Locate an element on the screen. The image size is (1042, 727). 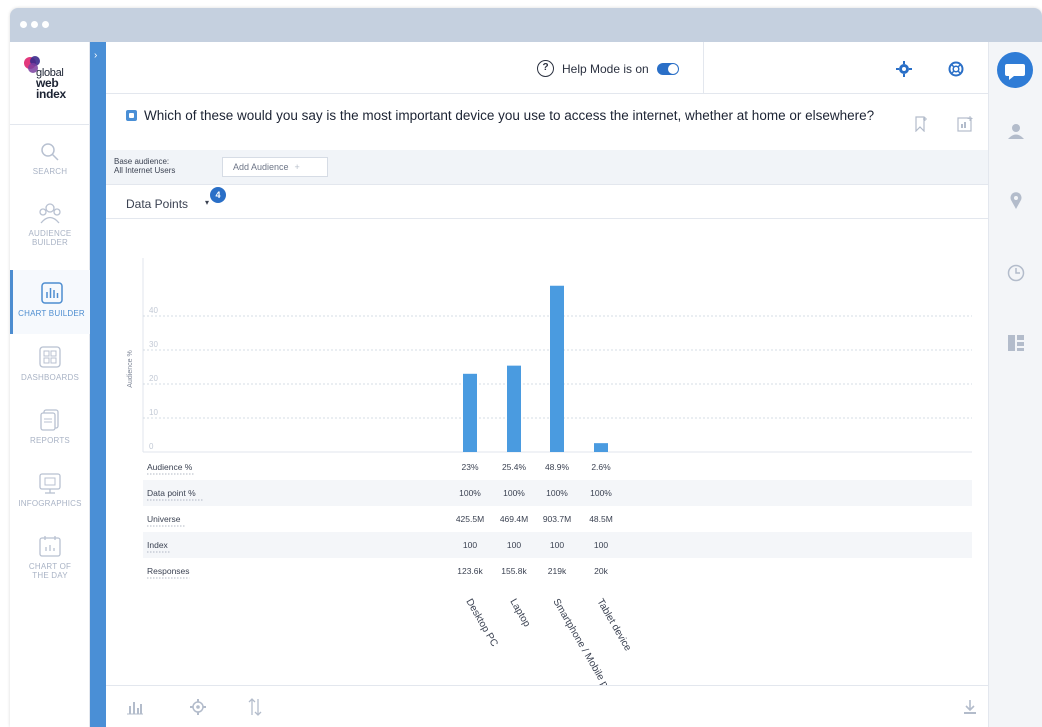
chevron-down-icon: ▾ is located at coordinates (207, 202).